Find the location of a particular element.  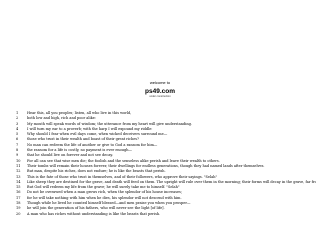

welcome-text: welcome to is located at coordinates (160, 82).